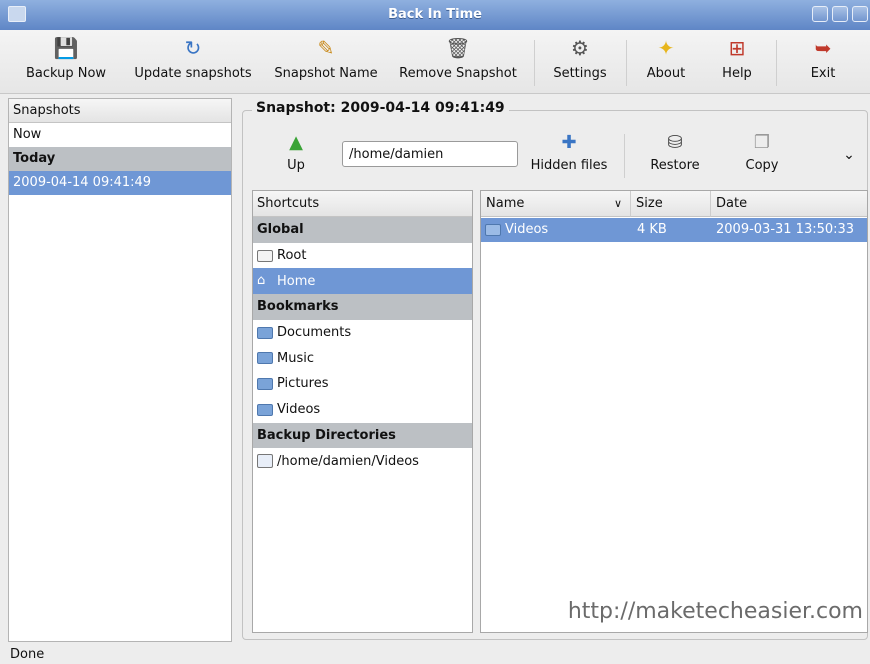  I want to click on column-header-date: Date, so click(789, 204).